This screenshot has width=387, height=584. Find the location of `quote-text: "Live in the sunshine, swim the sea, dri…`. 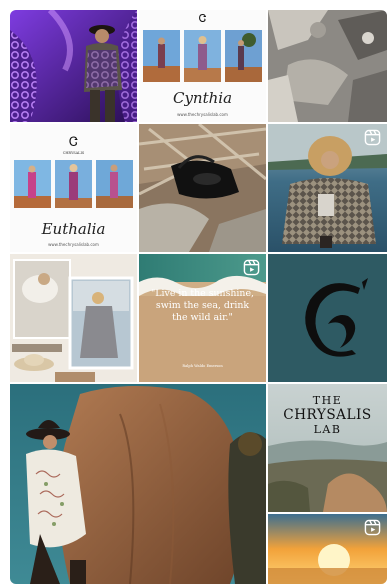

quote-text: "Live in the sunshine, swim the sea, dri… is located at coordinates (202, 305).